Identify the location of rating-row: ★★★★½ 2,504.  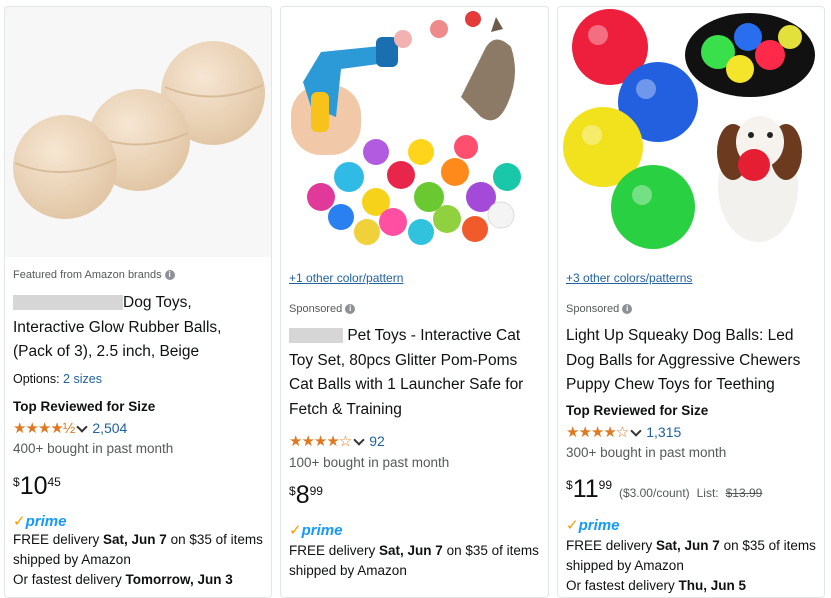
(139, 428).